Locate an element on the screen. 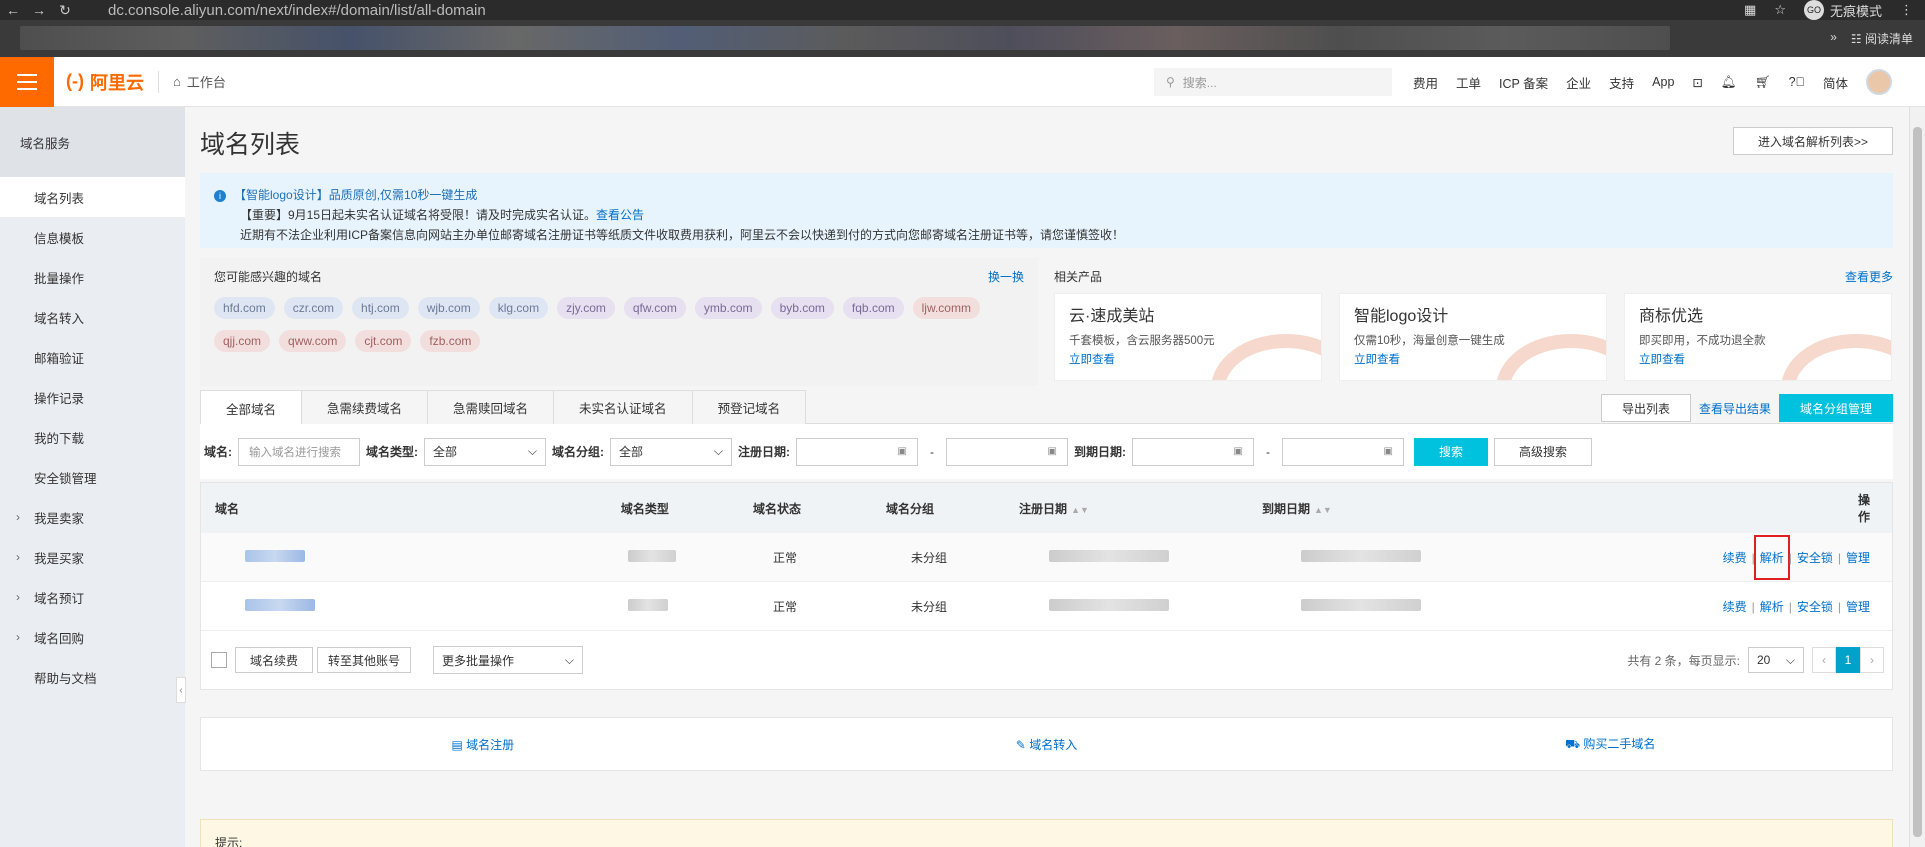 This screenshot has height=847, width=1925. register-domain-link: ▤ 域名注册 is located at coordinates (483, 744).